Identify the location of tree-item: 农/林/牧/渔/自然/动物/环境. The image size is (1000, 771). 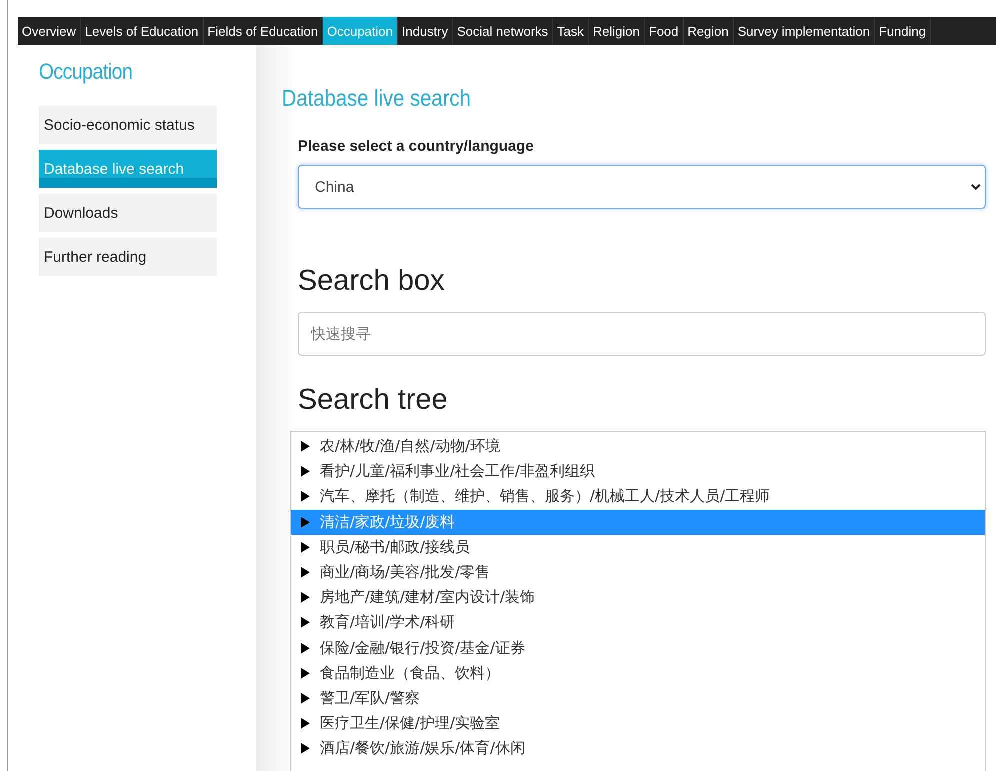
(638, 447).